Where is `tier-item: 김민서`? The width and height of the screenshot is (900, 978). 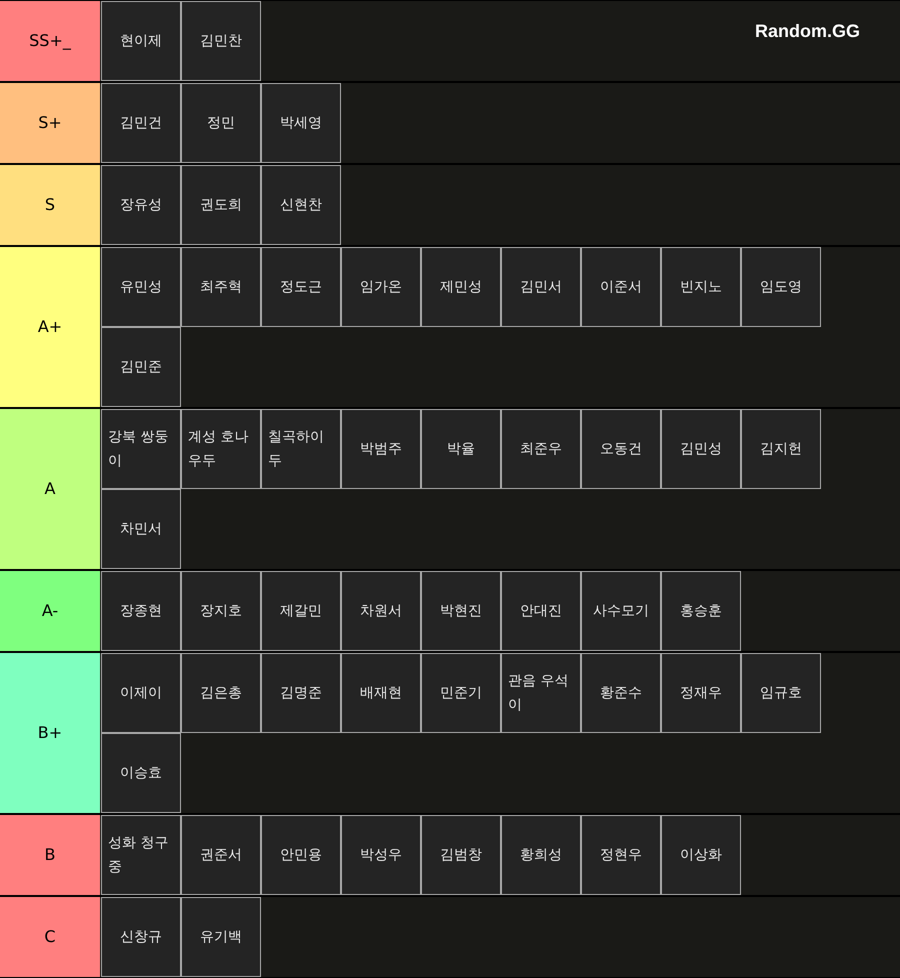 tier-item: 김민서 is located at coordinates (541, 287).